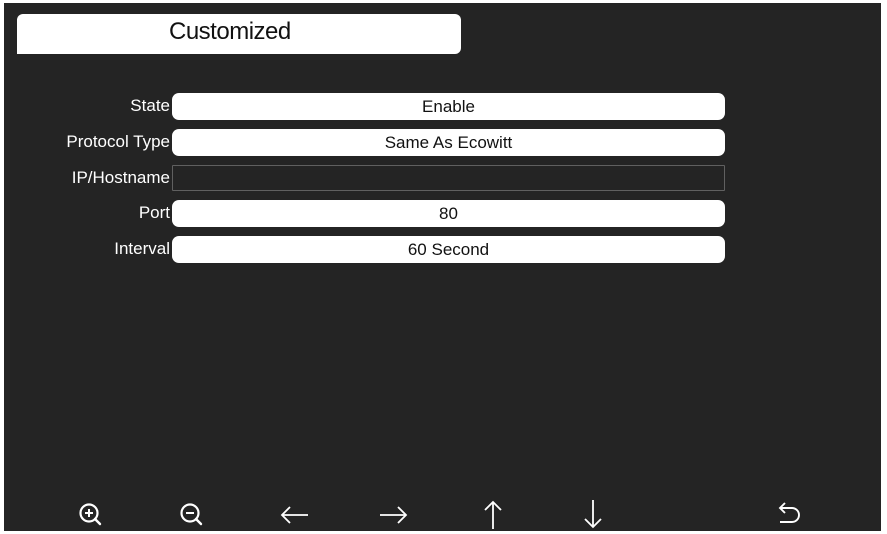 This screenshot has height=534, width=887. I want to click on page-title: Customized, so click(230, 31).